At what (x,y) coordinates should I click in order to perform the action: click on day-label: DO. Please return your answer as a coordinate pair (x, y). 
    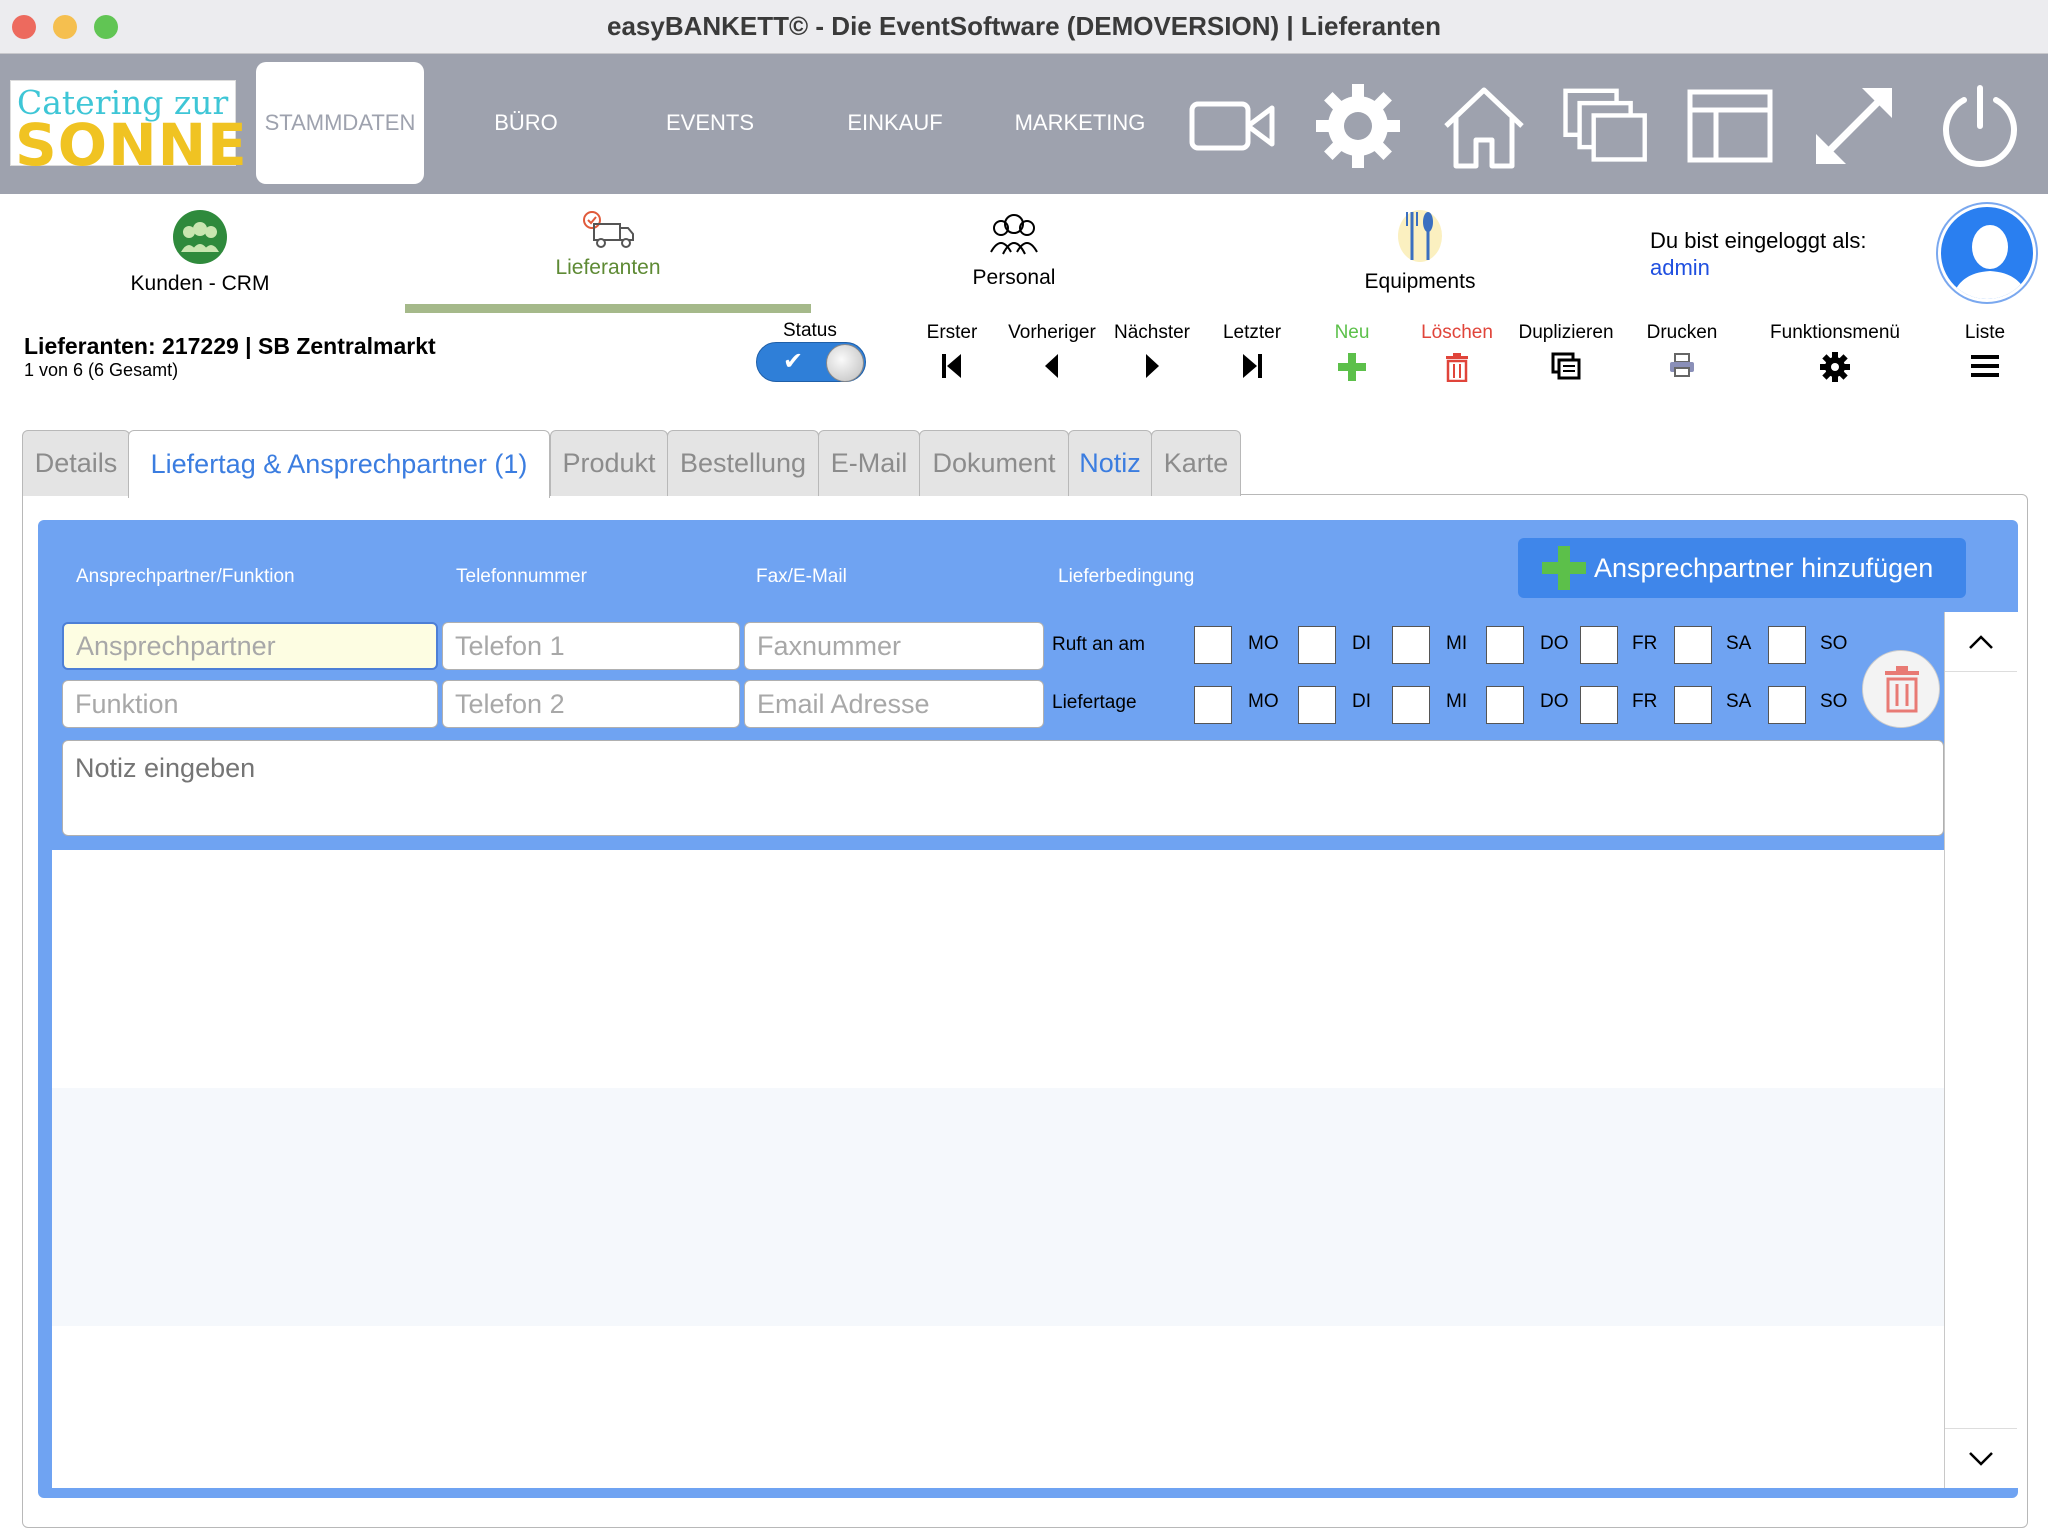
    Looking at the image, I should click on (1554, 643).